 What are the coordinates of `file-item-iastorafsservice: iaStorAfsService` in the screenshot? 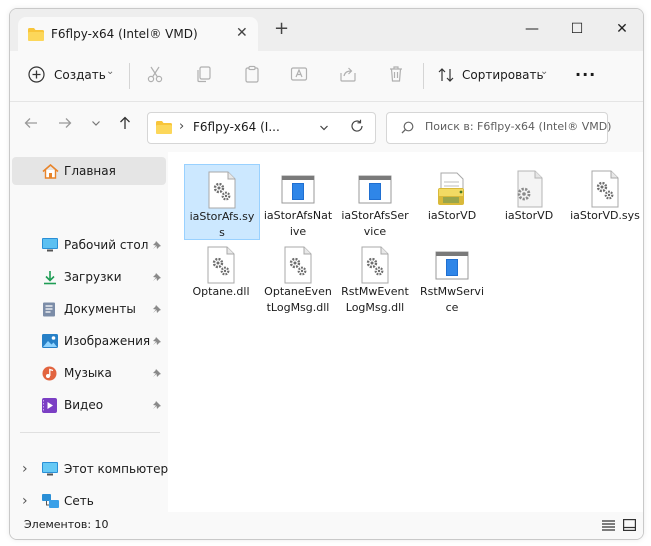 It's located at (375, 202).